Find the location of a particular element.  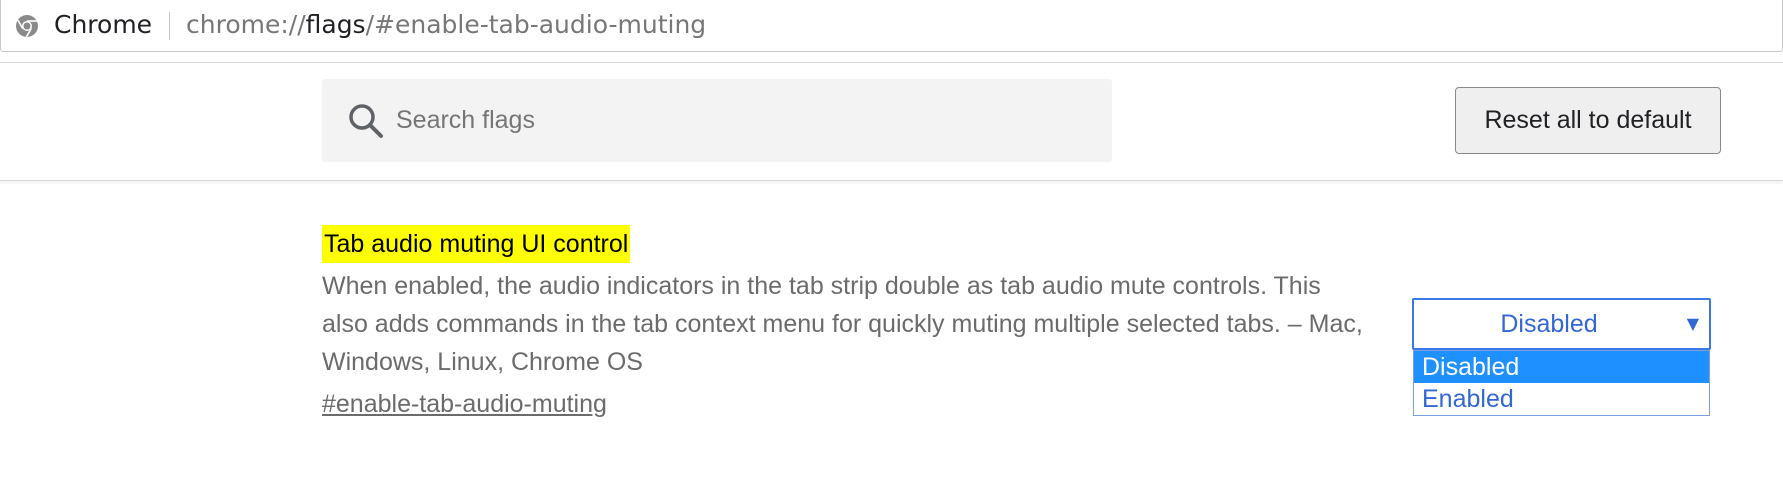

flag-title: Tab audio muting UI control is located at coordinates (476, 244).